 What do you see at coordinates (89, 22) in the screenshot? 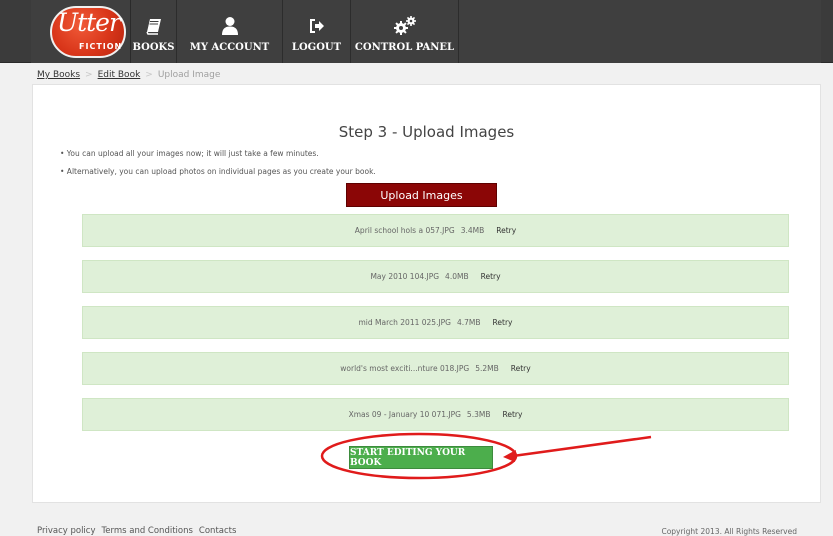
I see `logo-main-text: Utter` at bounding box center [89, 22].